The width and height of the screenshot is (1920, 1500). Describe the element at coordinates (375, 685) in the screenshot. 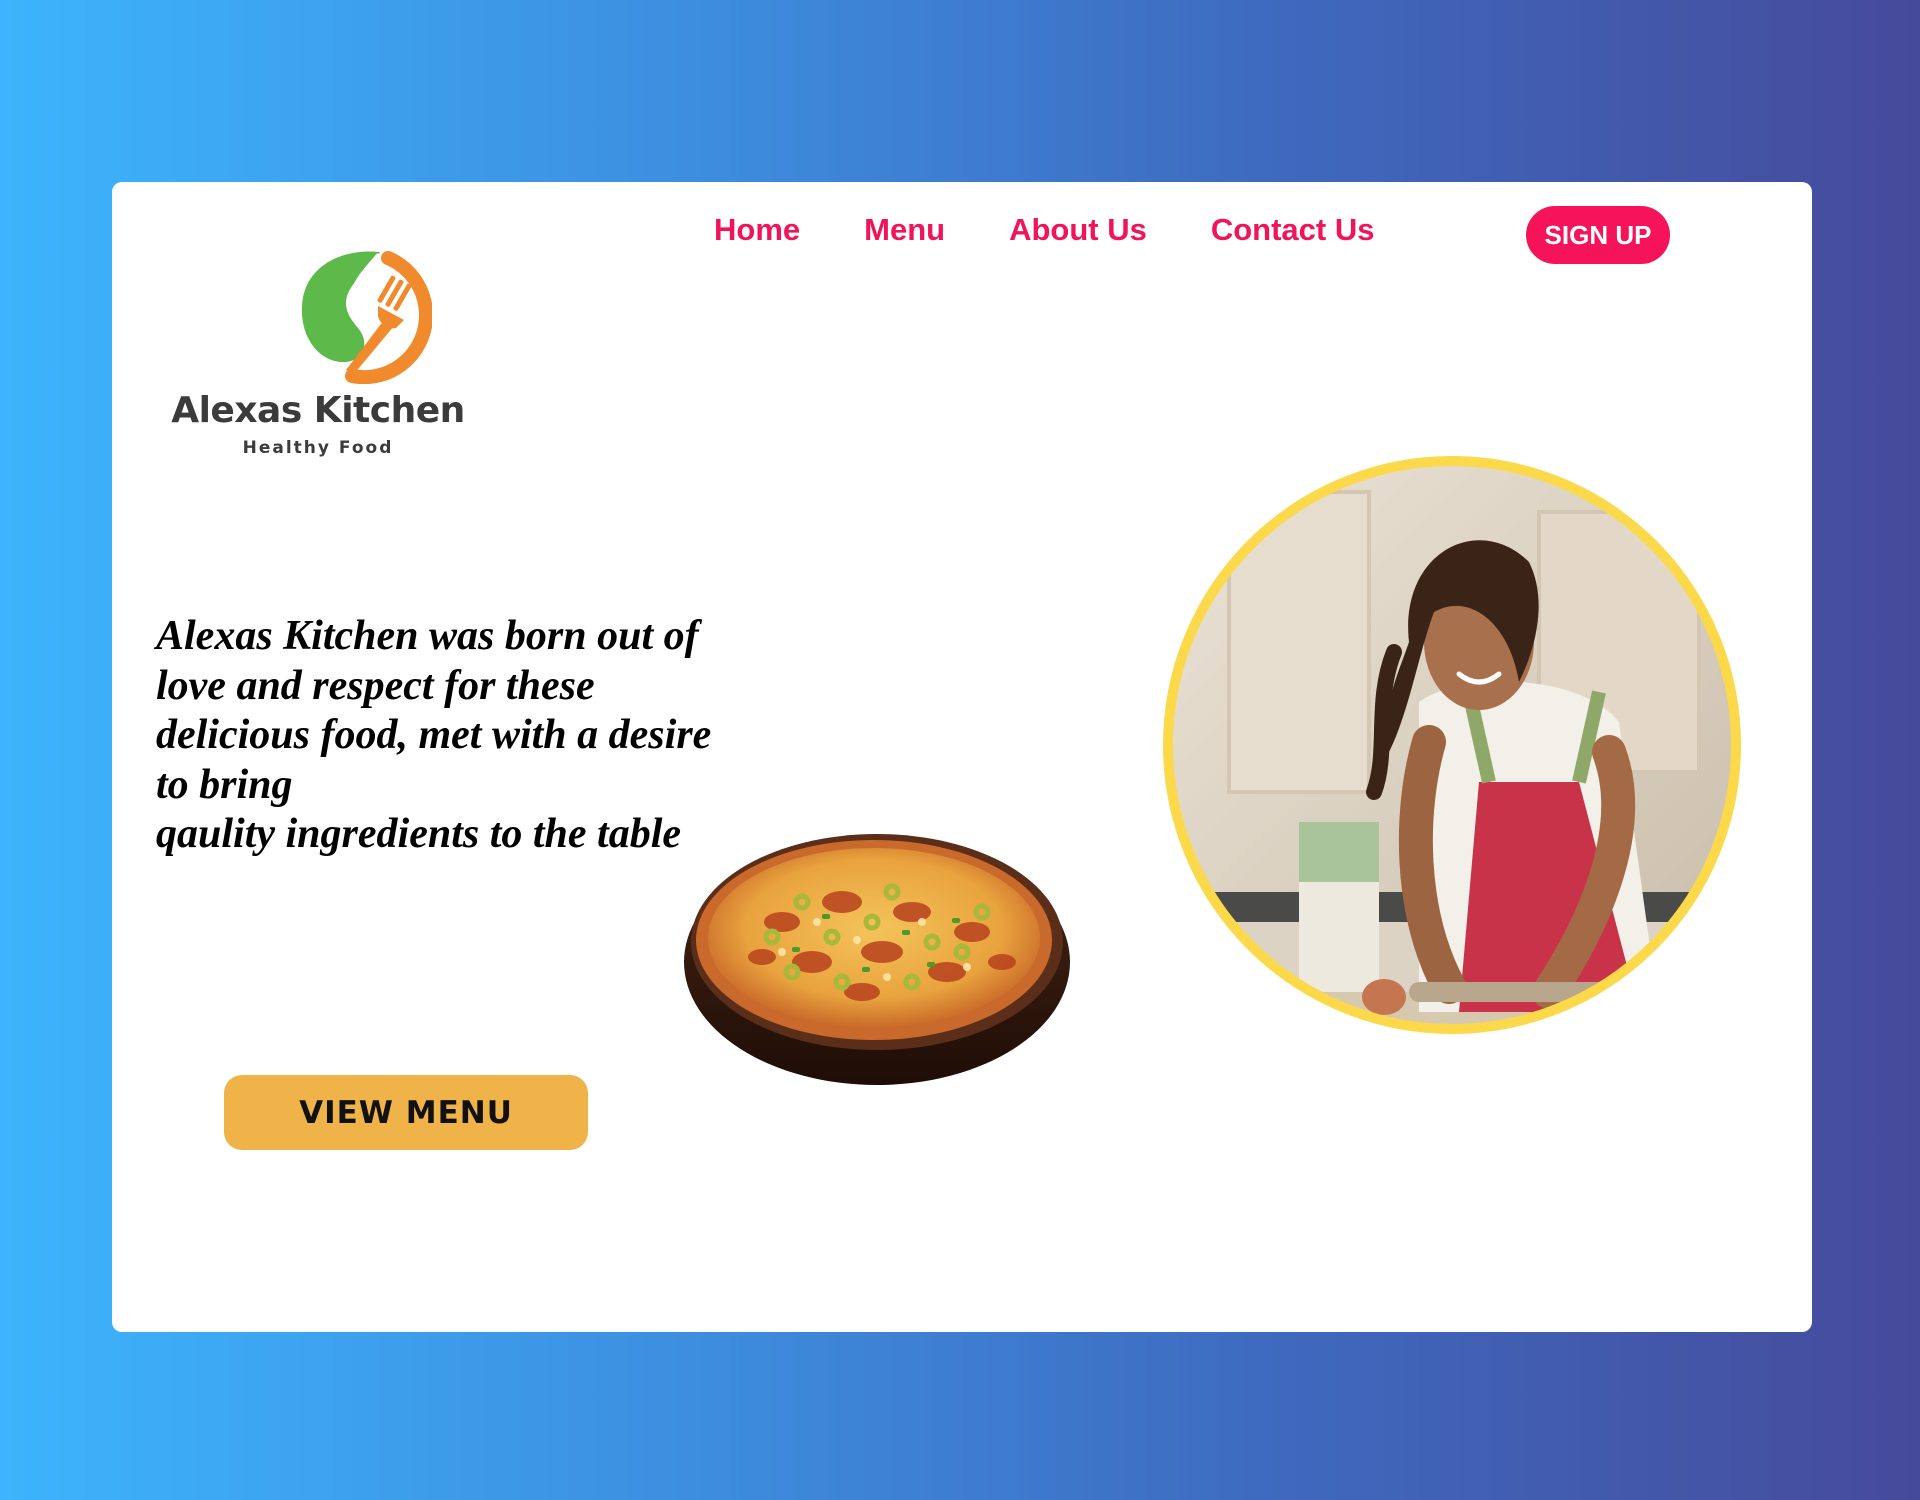

I see `hero-line: love and respect for these` at that location.